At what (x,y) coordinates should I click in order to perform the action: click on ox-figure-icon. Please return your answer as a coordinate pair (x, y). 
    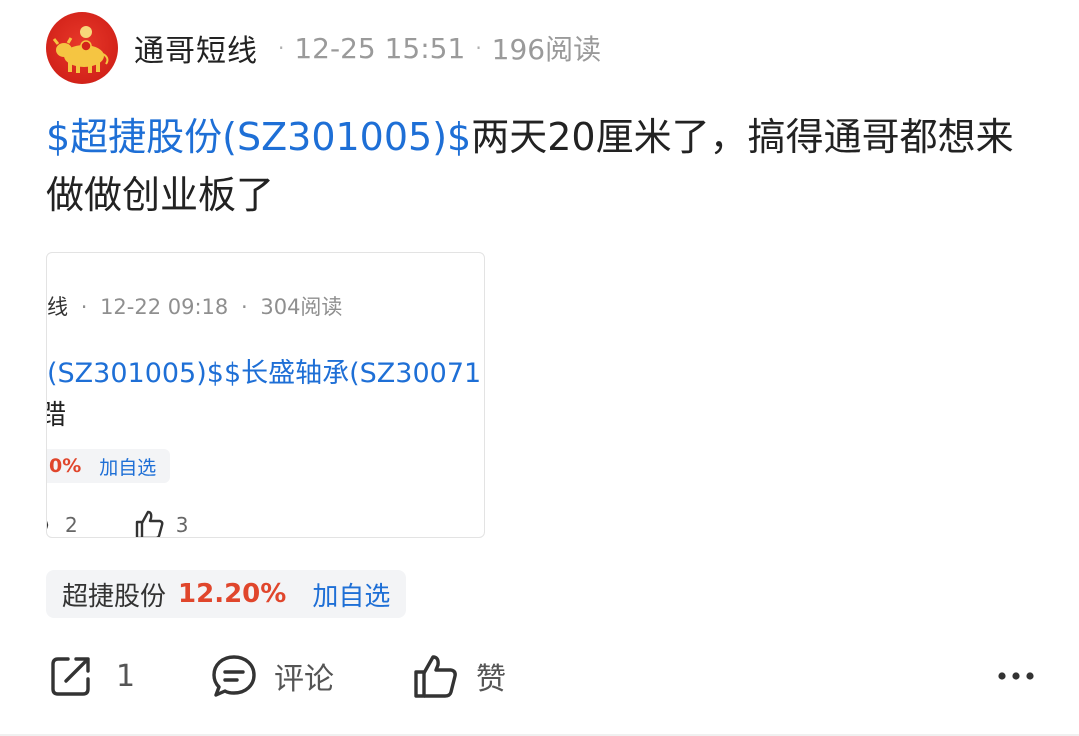
    Looking at the image, I should click on (80, 49).